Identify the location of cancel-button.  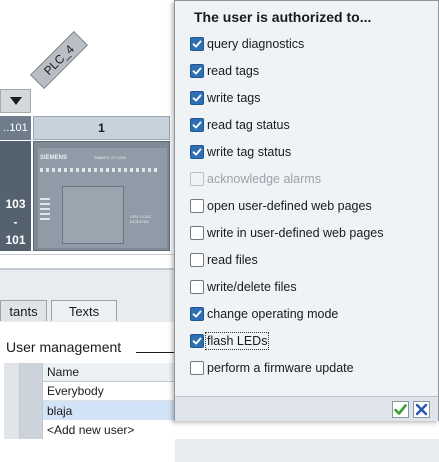
(421, 409).